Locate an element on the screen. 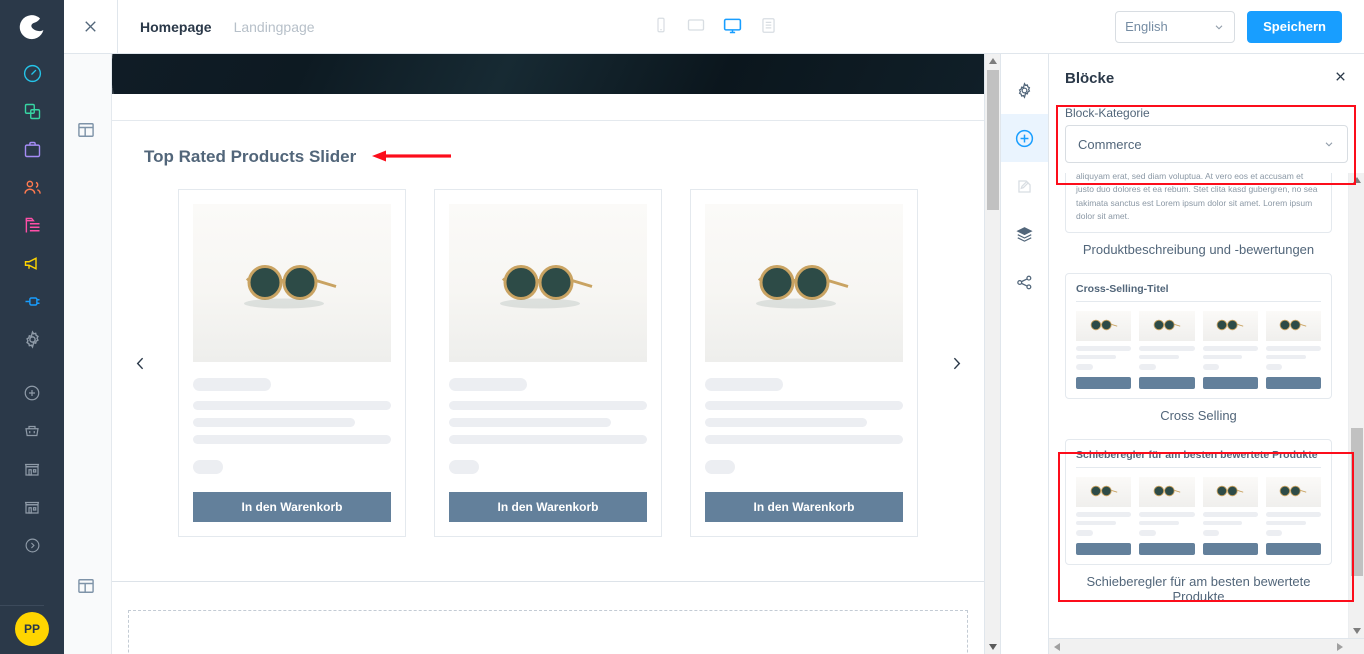 The width and height of the screenshot is (1364, 654). empty-block-dropzone is located at coordinates (548, 632).